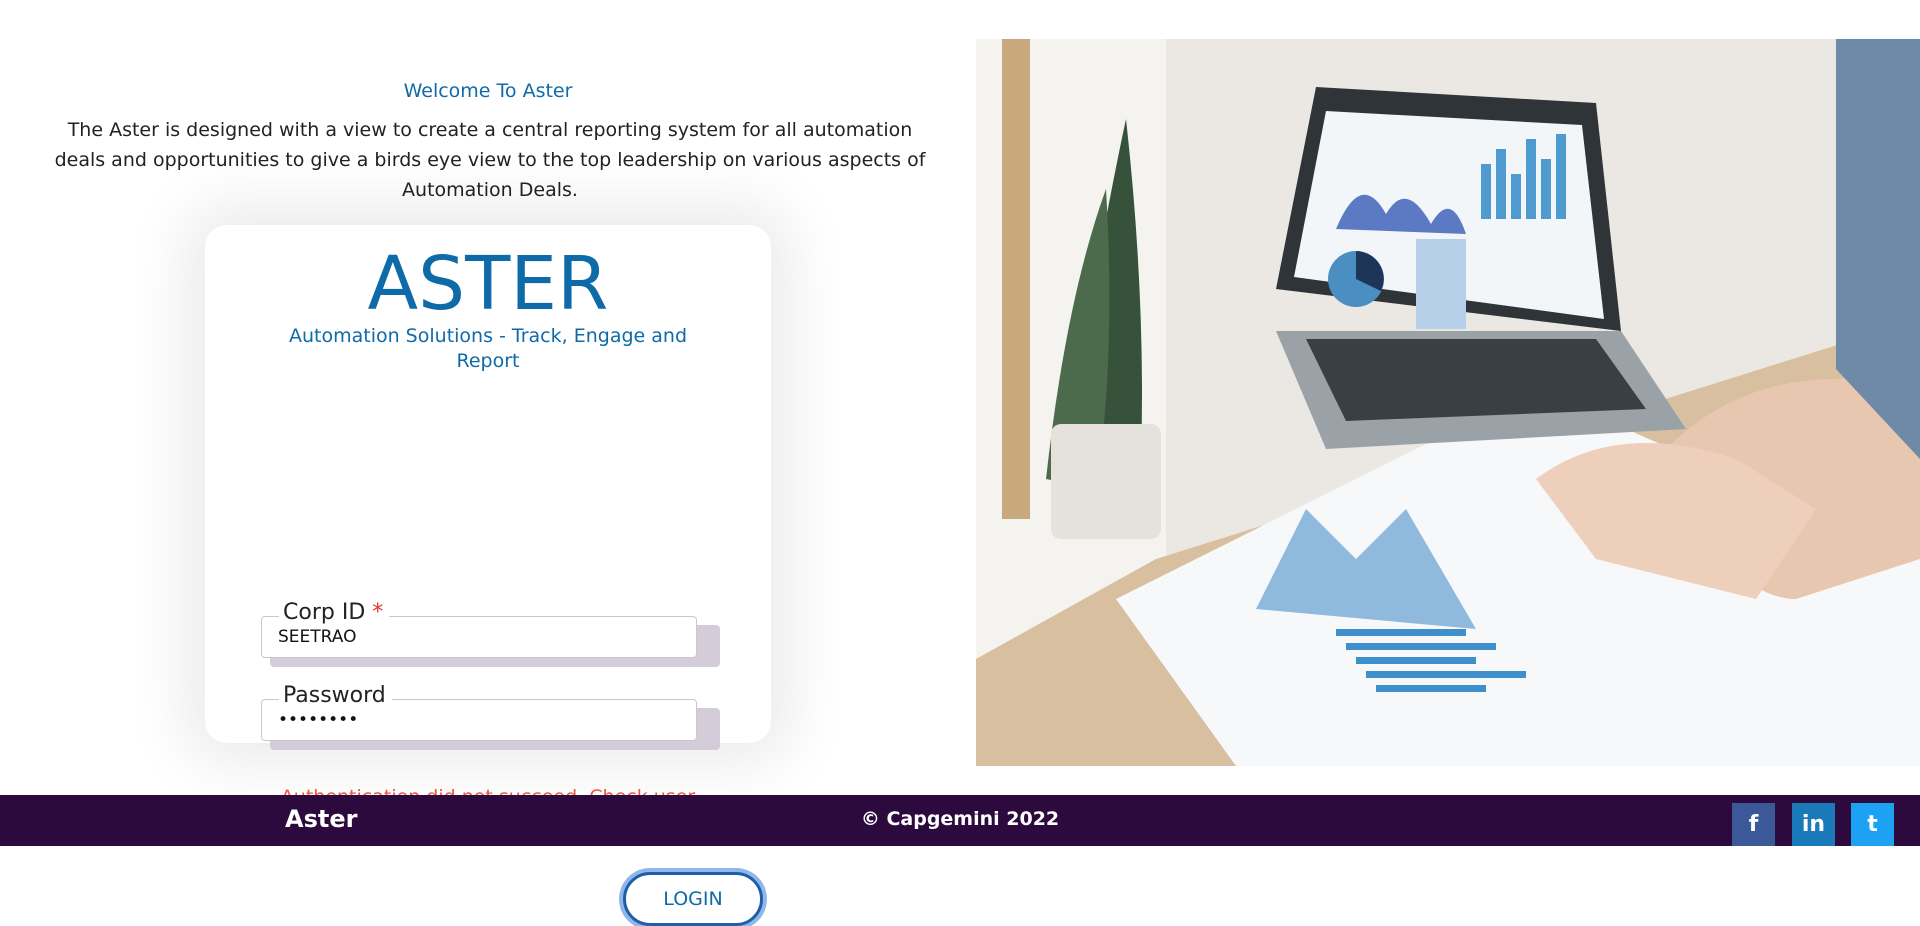  I want to click on corp-id-label: Corp ID *, so click(334, 613).